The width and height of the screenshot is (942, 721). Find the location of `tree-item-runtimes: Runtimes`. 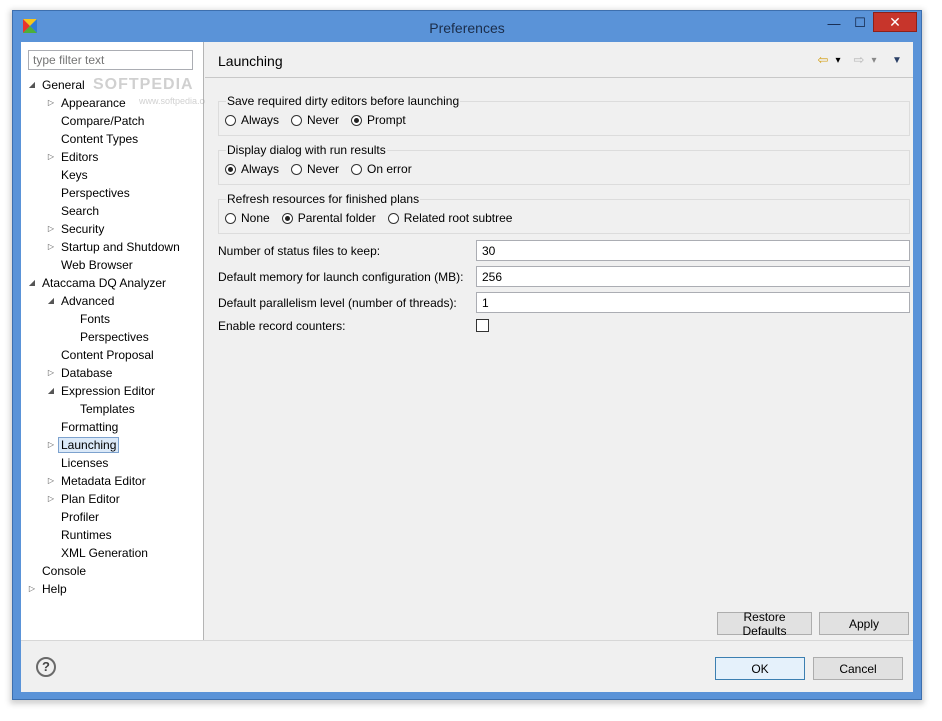

tree-item-runtimes: Runtimes is located at coordinates (86, 535).